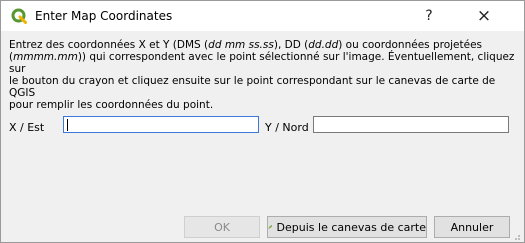  What do you see at coordinates (472, 227) in the screenshot?
I see `cancel-button: Annuler` at bounding box center [472, 227].